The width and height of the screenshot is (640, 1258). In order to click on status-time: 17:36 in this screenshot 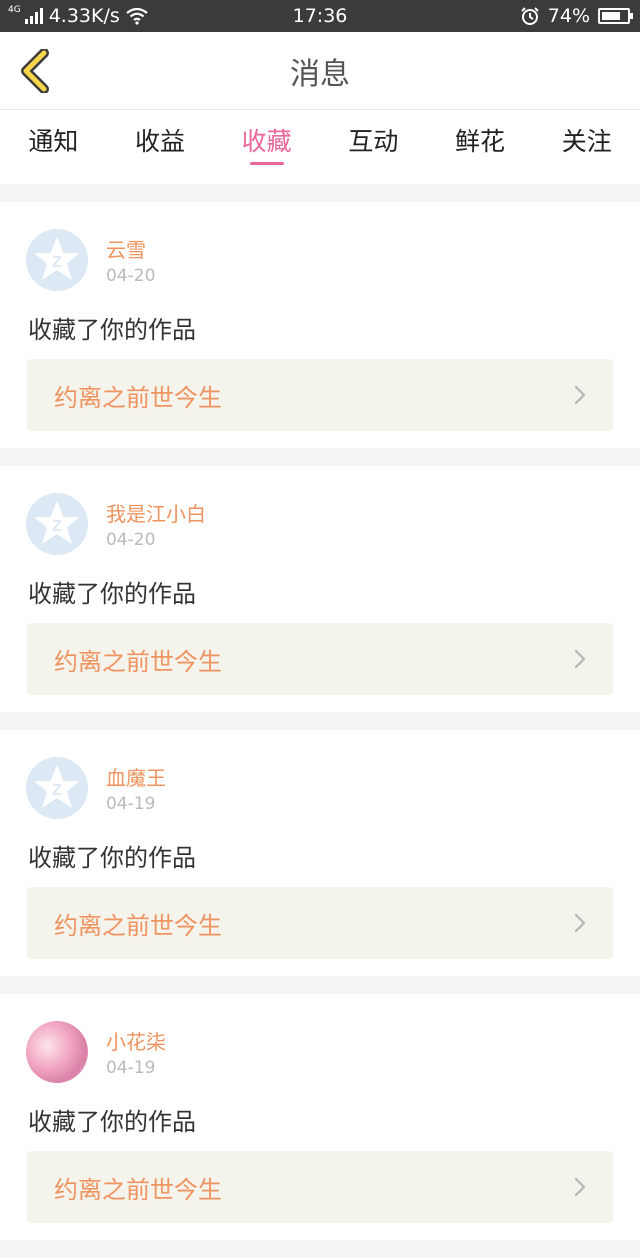, I will do `click(320, 16)`.